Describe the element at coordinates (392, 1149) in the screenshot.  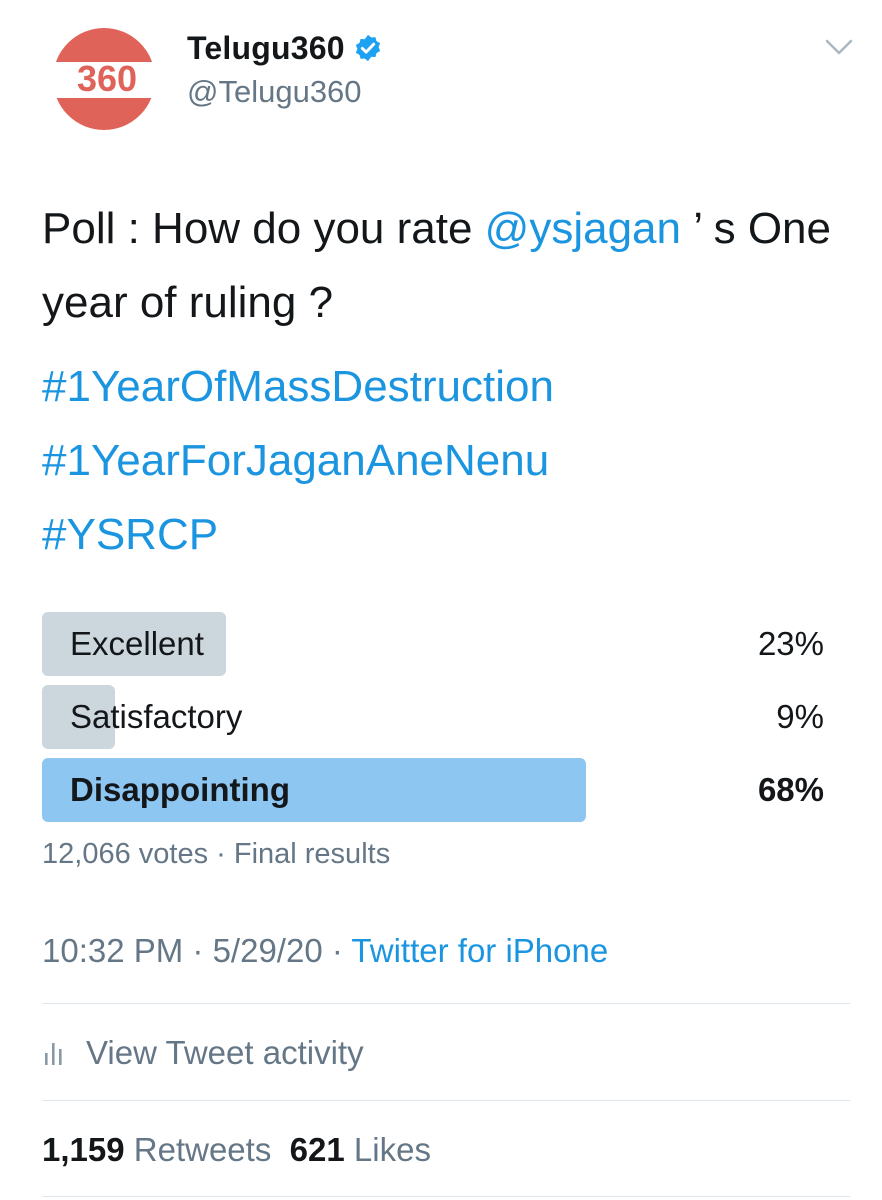
I see `likes-label: Likes` at that location.